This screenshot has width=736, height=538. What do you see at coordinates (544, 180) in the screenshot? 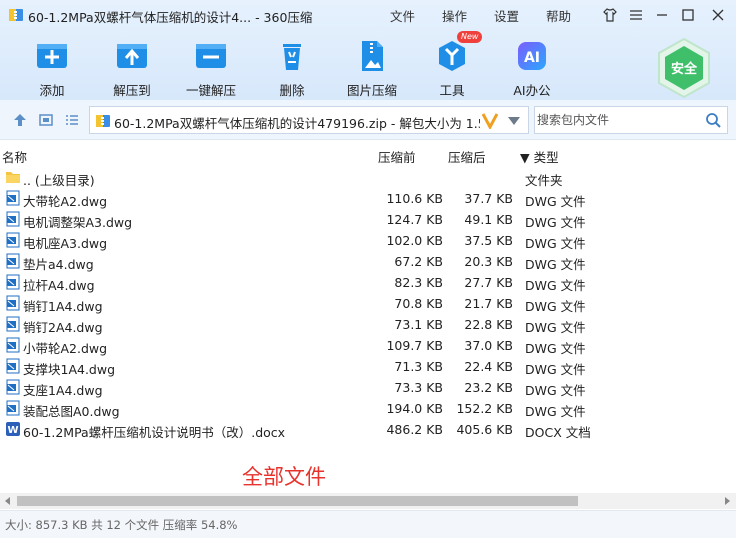
I see `file-type: 文件夹` at bounding box center [544, 180].